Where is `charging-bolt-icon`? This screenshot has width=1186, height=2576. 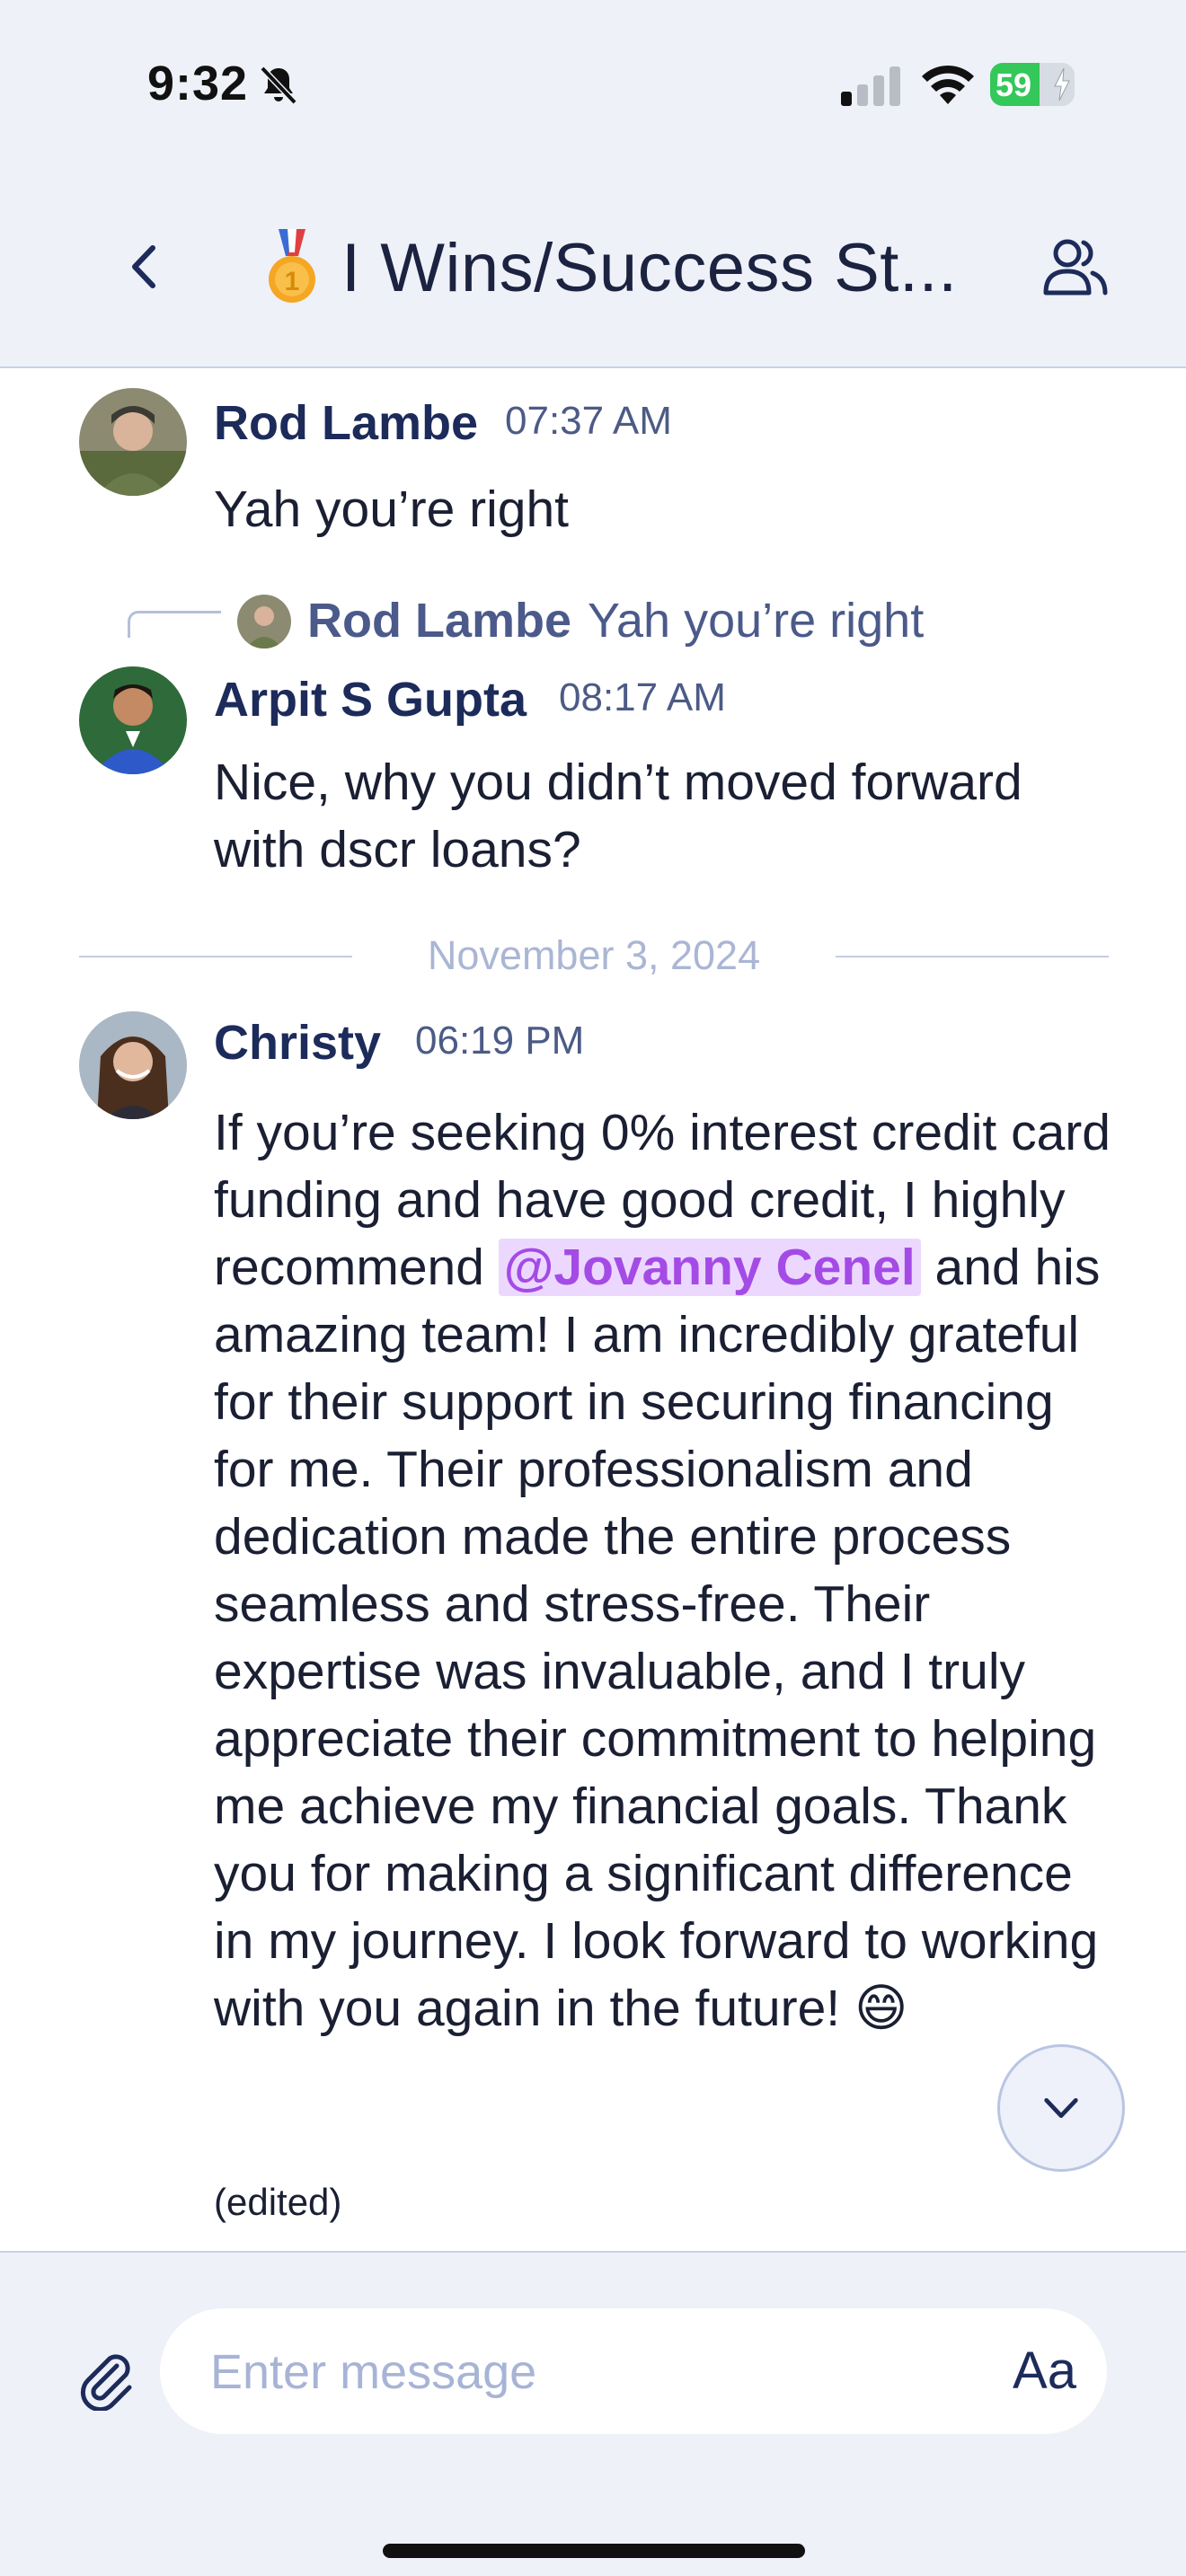 charging-bolt-icon is located at coordinates (1062, 84).